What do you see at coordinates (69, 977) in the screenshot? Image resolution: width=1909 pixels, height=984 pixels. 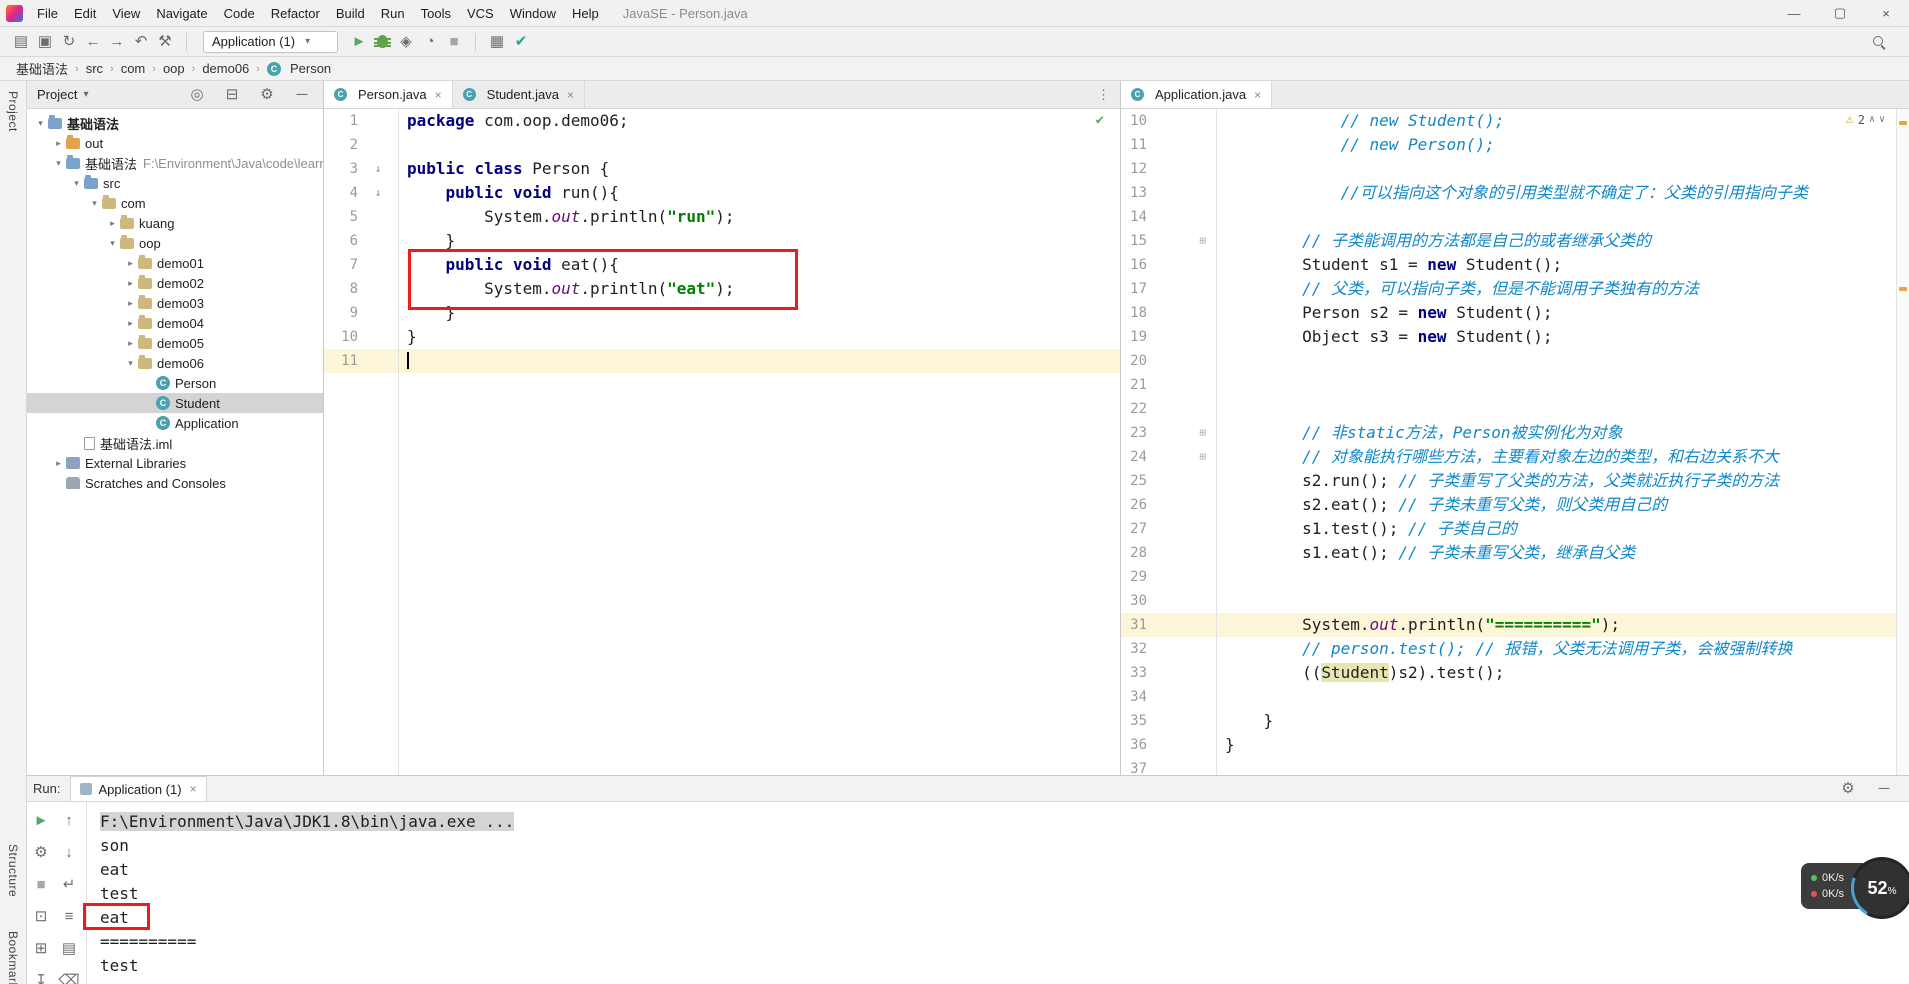 I see `clear-icon: ⌫` at bounding box center [69, 977].